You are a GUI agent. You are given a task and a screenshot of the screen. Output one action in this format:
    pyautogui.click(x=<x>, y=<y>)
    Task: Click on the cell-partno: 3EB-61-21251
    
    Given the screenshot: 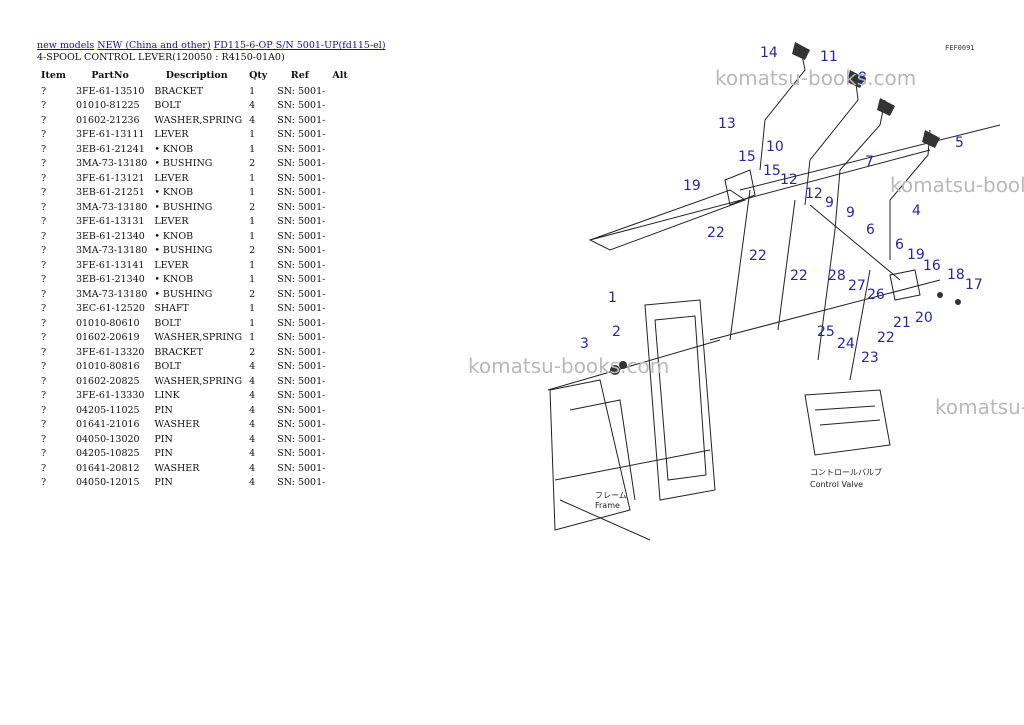 What is the action you would take?
    pyautogui.click(x=110, y=193)
    